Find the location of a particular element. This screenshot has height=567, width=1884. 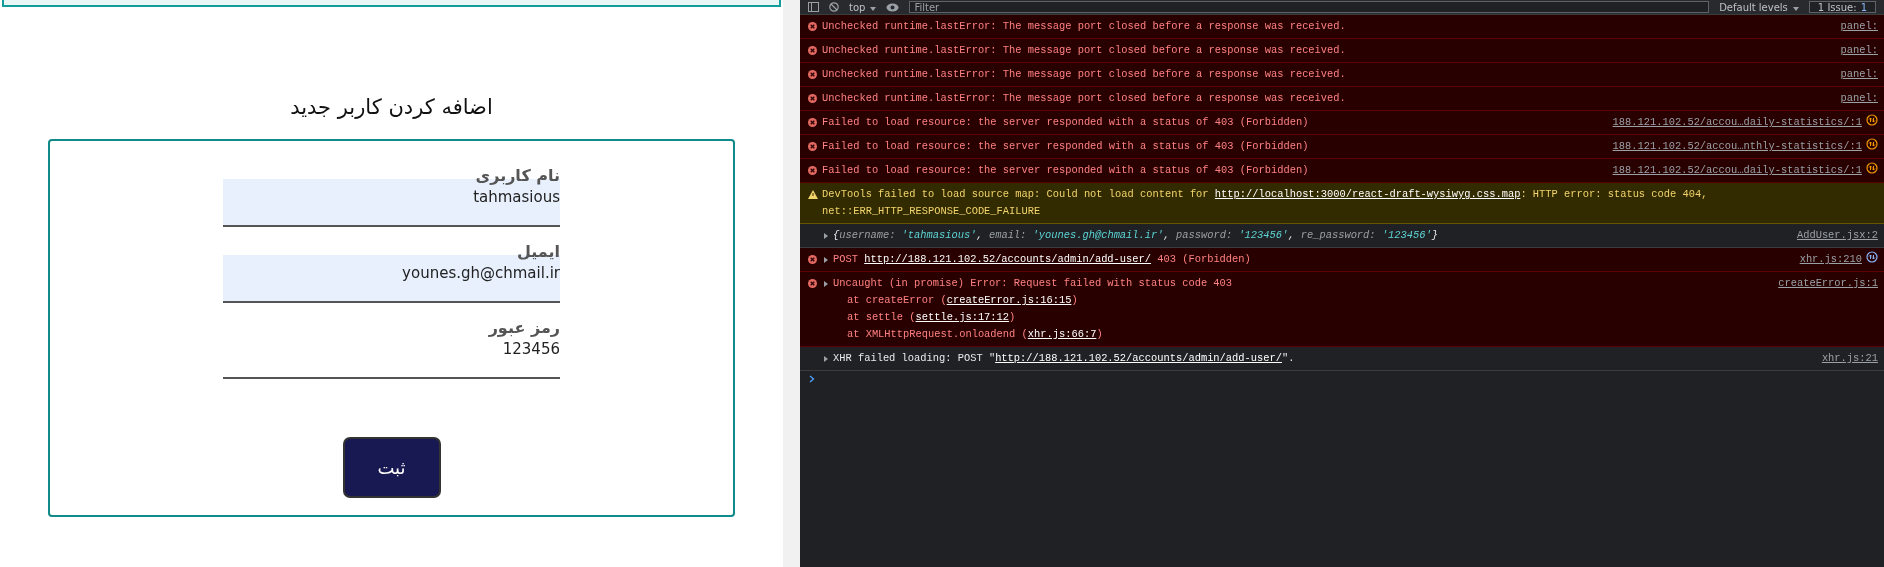

sidebar-icon is located at coordinates (813, 7).